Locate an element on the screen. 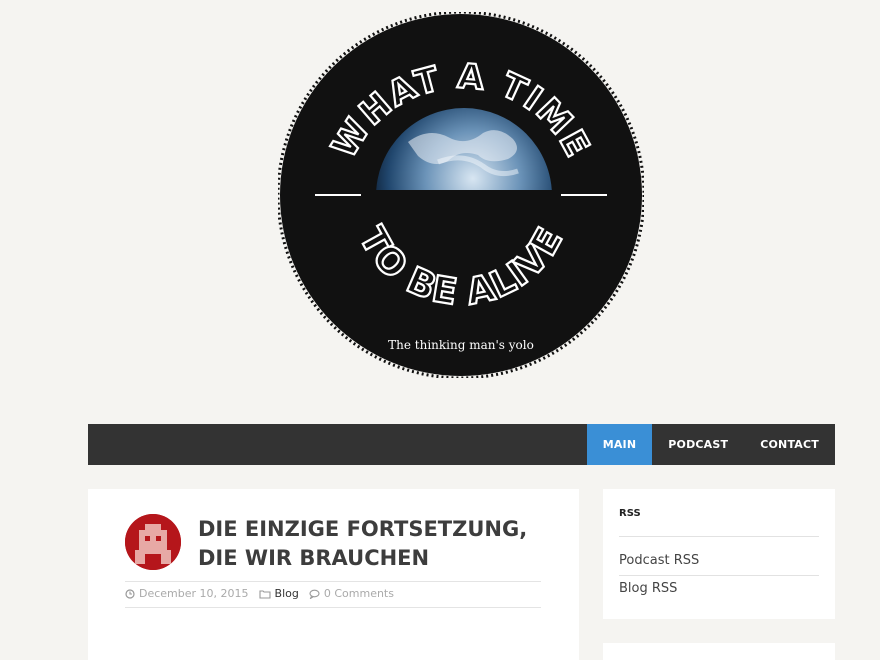 This screenshot has height=660, width=880. post-comments: 0 Comments is located at coordinates (351, 593).